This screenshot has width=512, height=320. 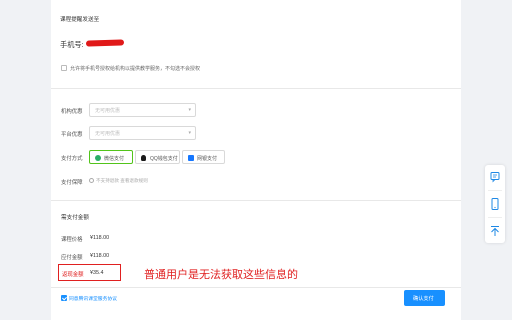 I want to click on org-discount-label: 机构优惠, so click(x=72, y=112).